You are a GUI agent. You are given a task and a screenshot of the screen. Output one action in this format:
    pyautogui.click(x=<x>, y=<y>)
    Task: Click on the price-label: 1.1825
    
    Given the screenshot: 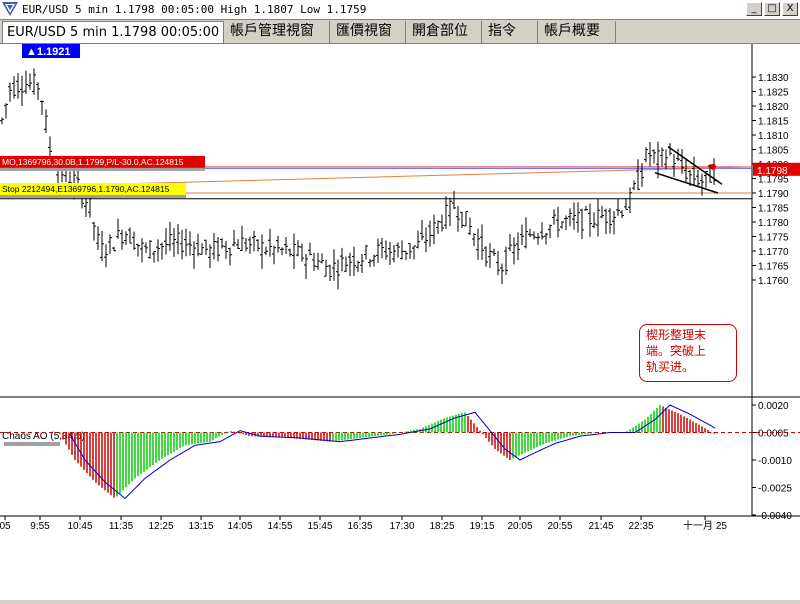 What is the action you would take?
    pyautogui.click(x=773, y=93)
    